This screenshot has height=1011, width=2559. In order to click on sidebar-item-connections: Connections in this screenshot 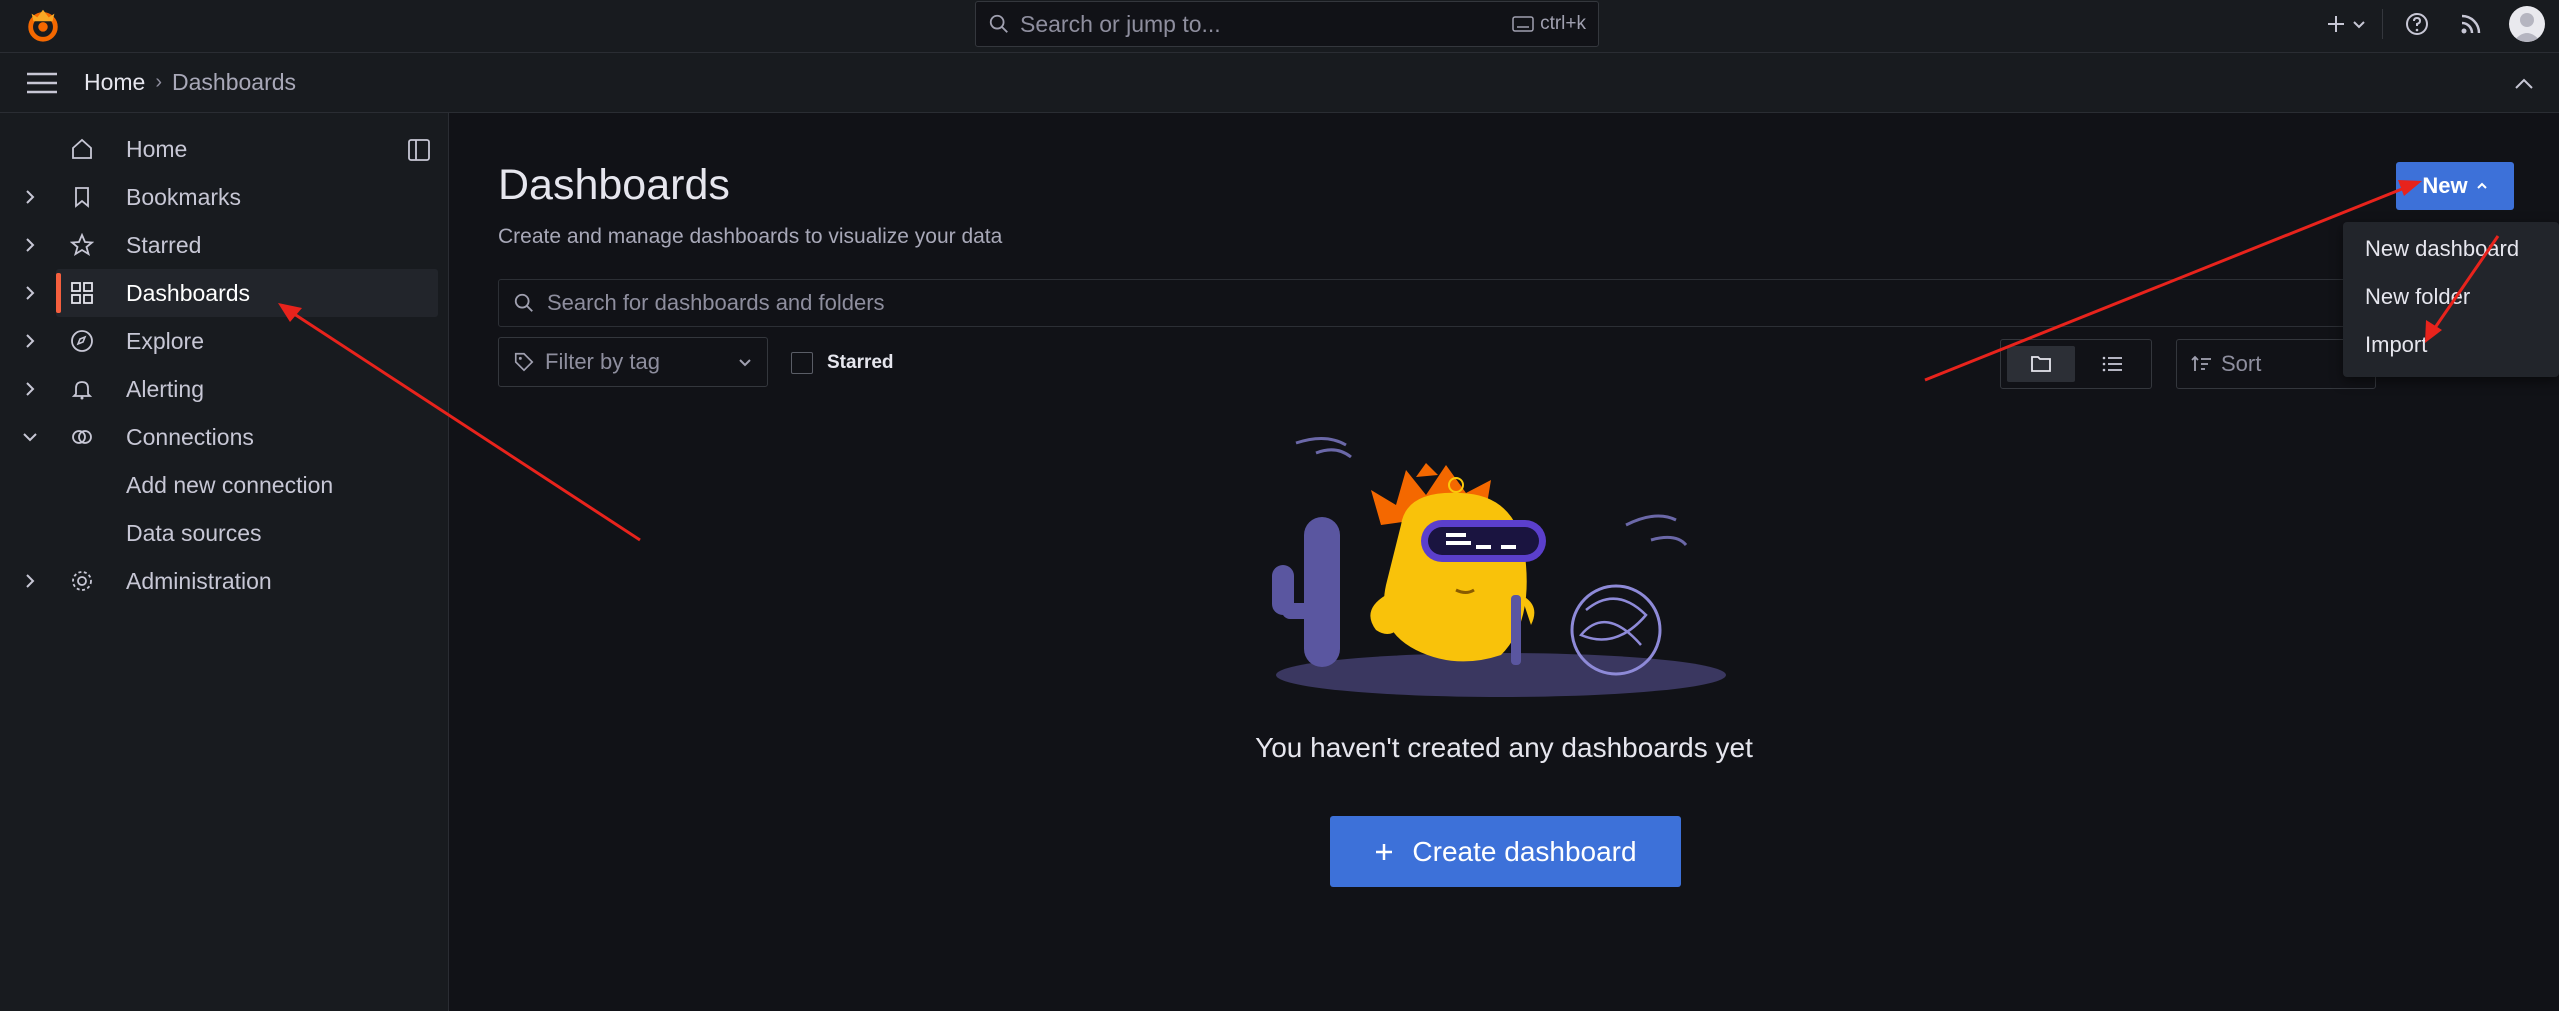, I will do `click(220, 437)`.